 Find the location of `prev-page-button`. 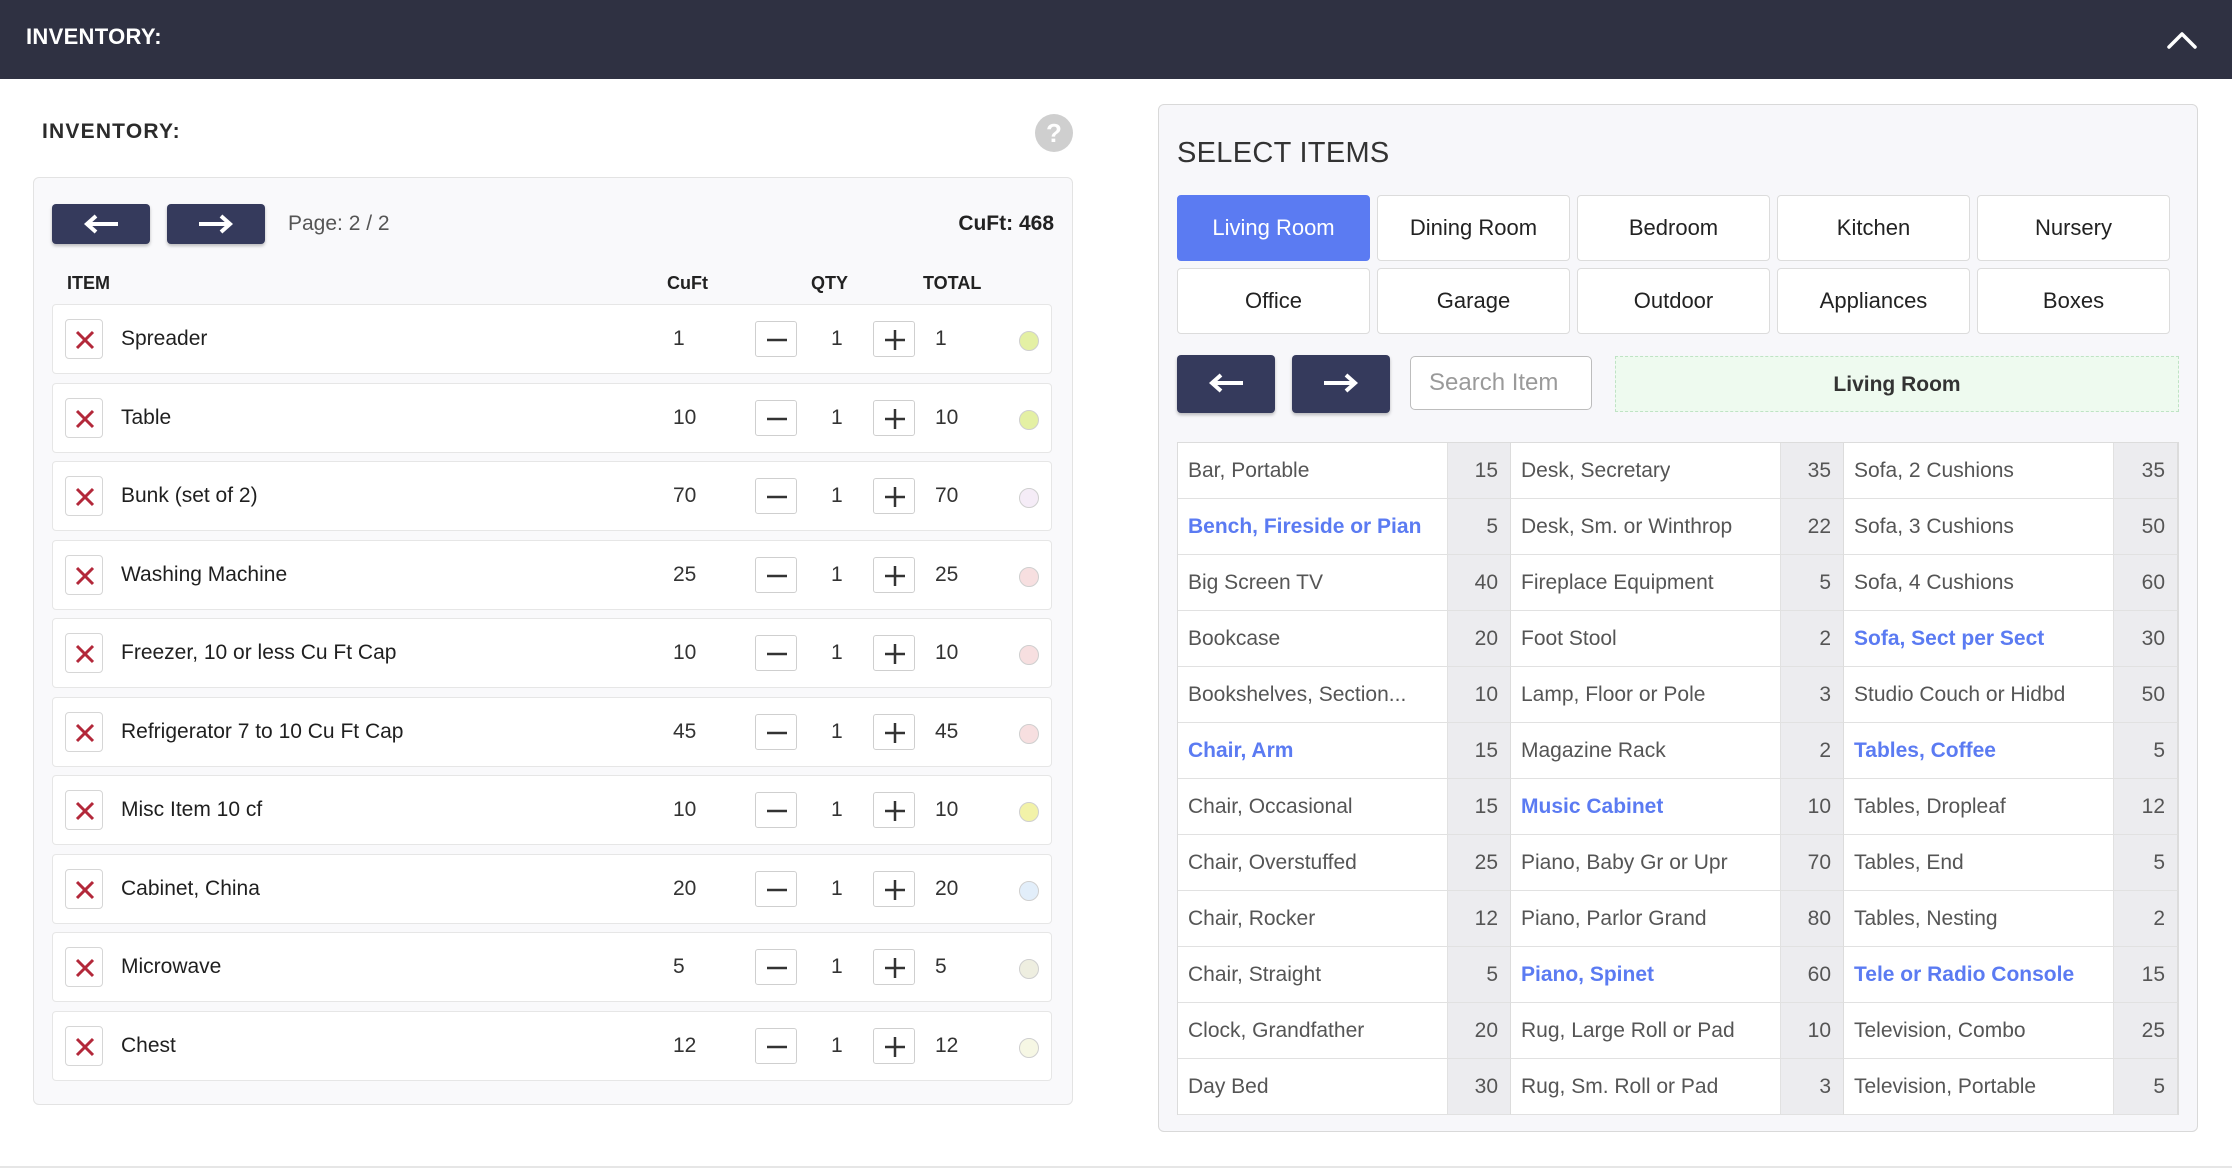

prev-page-button is located at coordinates (101, 224).